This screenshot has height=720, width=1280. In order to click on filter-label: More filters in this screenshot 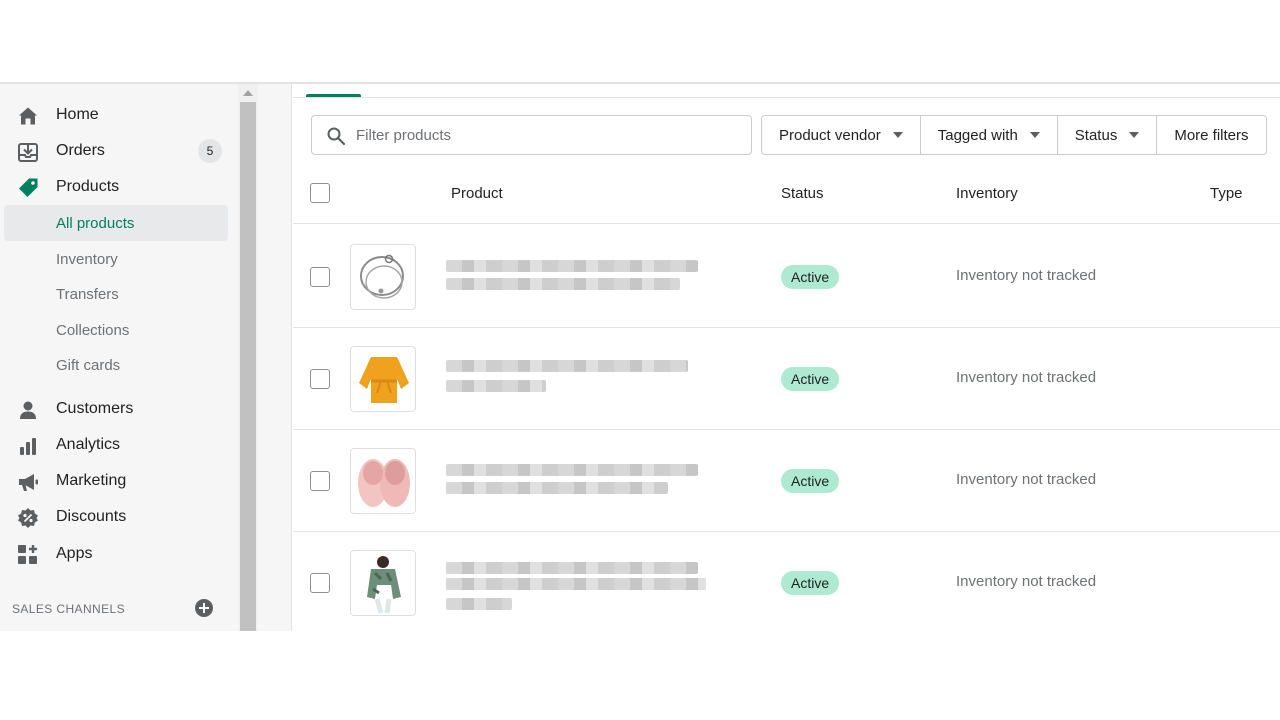, I will do `click(1211, 135)`.